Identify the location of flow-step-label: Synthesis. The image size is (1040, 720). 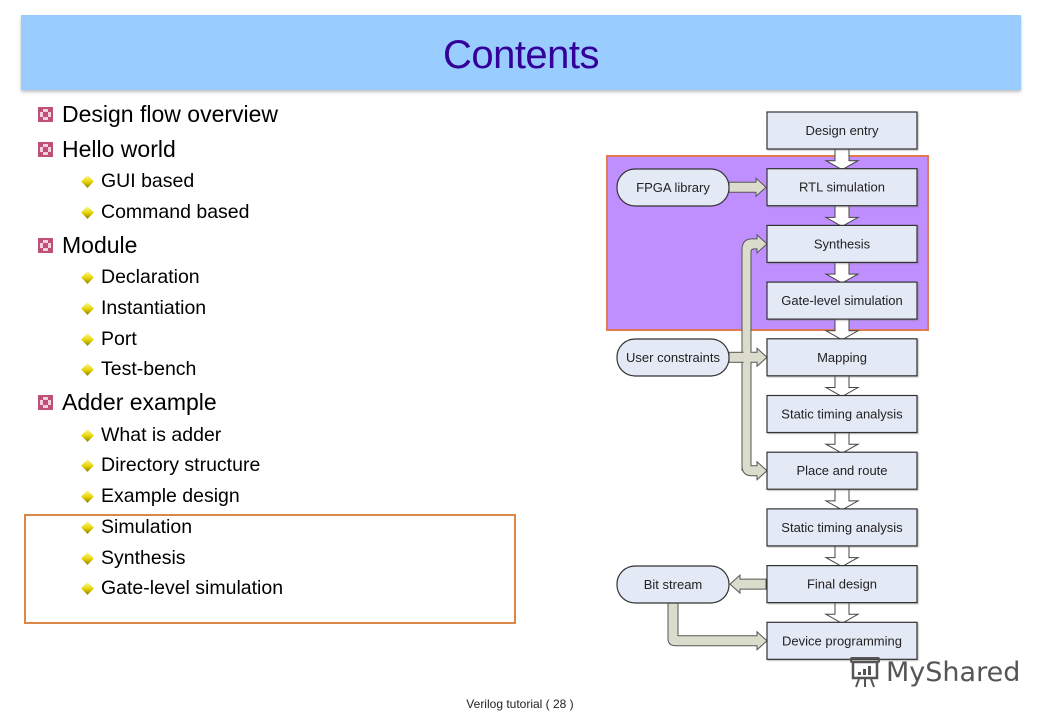
(842, 243).